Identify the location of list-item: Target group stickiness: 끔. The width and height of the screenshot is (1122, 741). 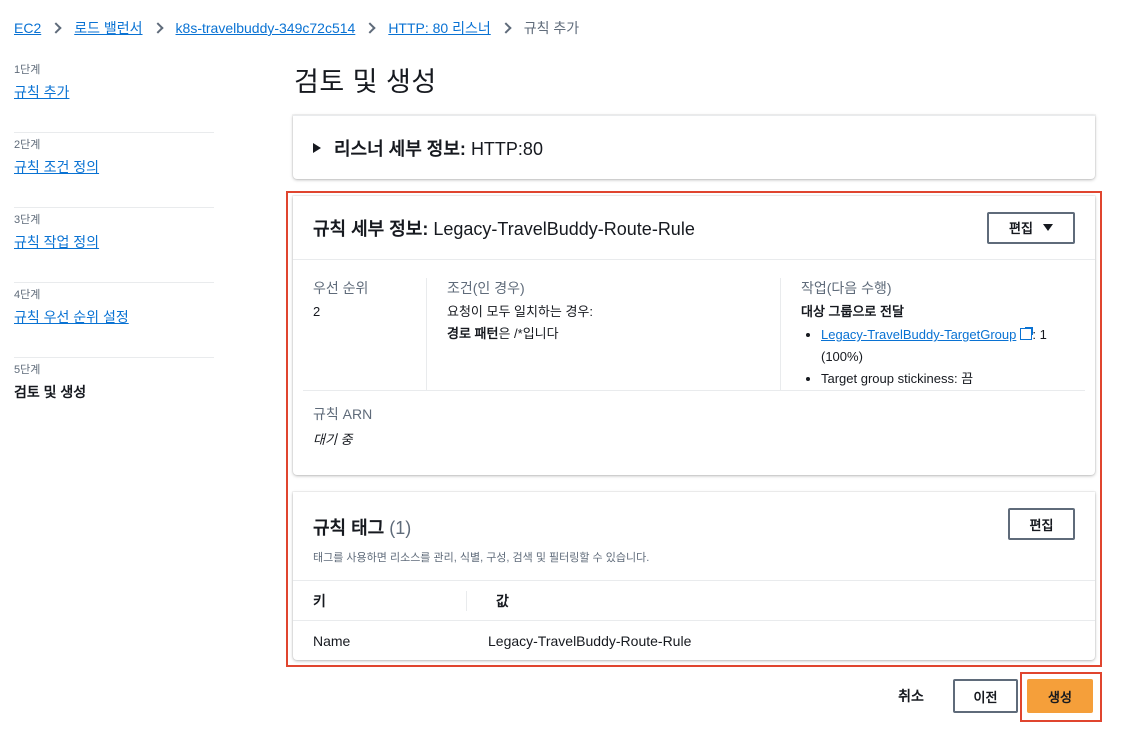
(948, 379).